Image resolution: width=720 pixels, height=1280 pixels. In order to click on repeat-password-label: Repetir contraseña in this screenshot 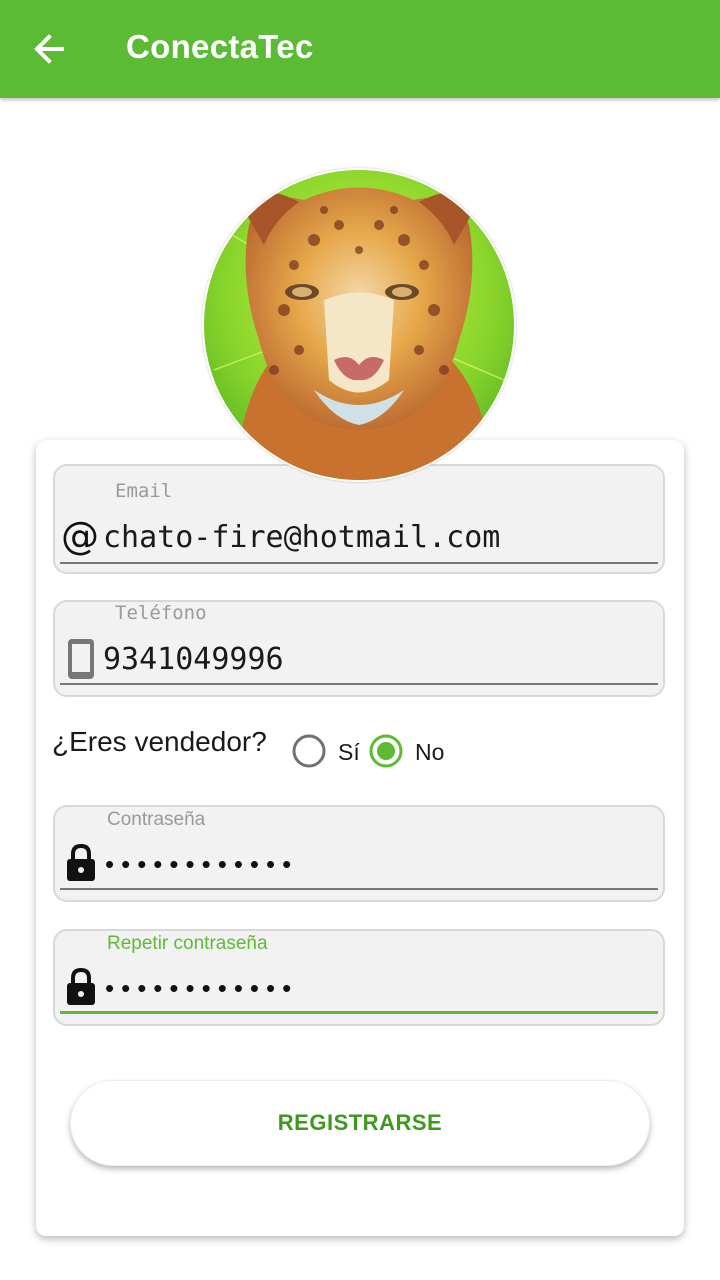, I will do `click(187, 943)`.